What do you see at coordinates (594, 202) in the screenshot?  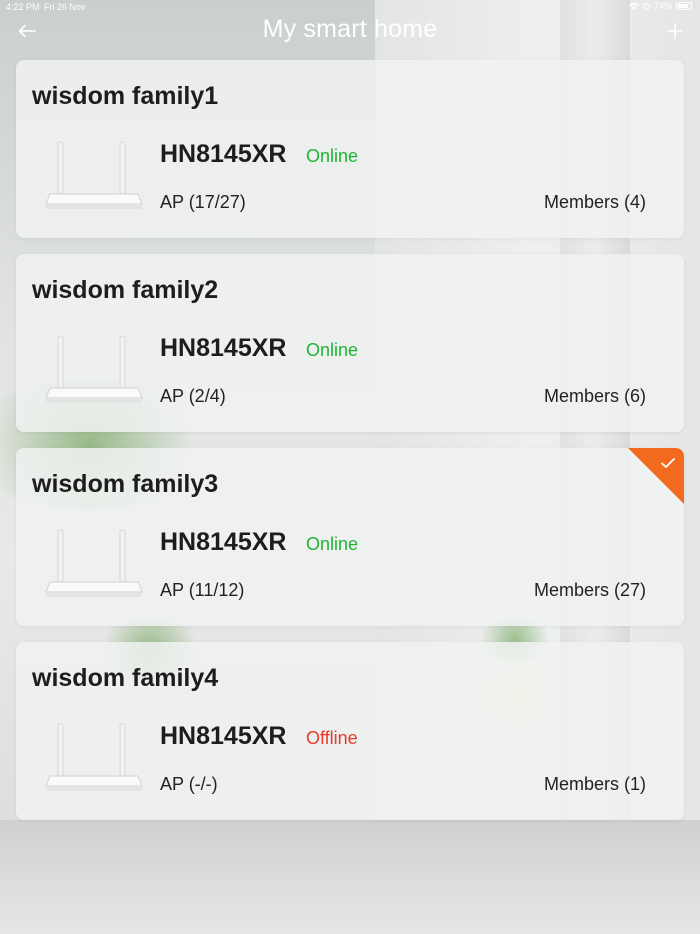 I see `members-count: Members (4)` at bounding box center [594, 202].